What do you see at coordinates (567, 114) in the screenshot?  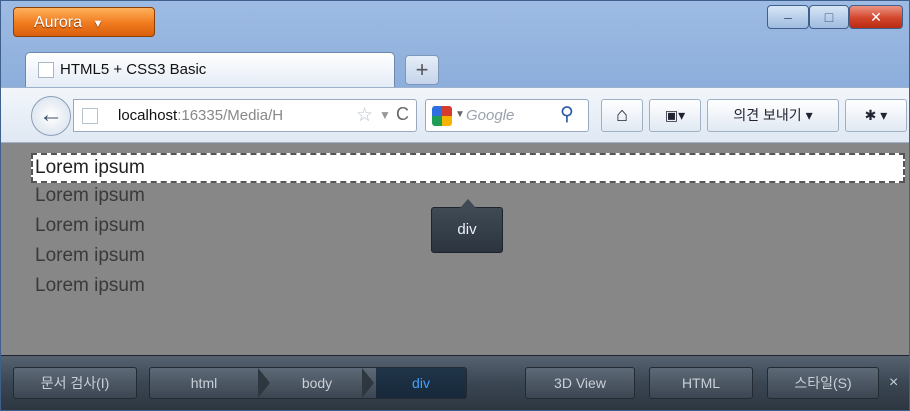 I see `search-magnifier-icon: ⚲` at bounding box center [567, 114].